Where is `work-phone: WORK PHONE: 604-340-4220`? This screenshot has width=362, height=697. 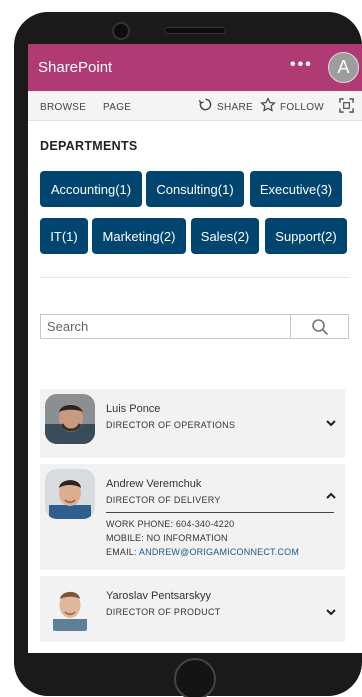 work-phone: WORK PHONE: 604-340-4220 is located at coordinates (170, 524).